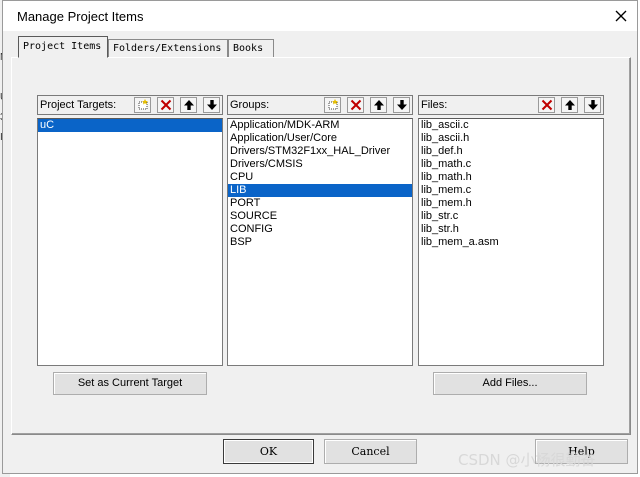  Describe the element at coordinates (511, 125) in the screenshot. I see `list-item: lib_ascii.c` at that location.